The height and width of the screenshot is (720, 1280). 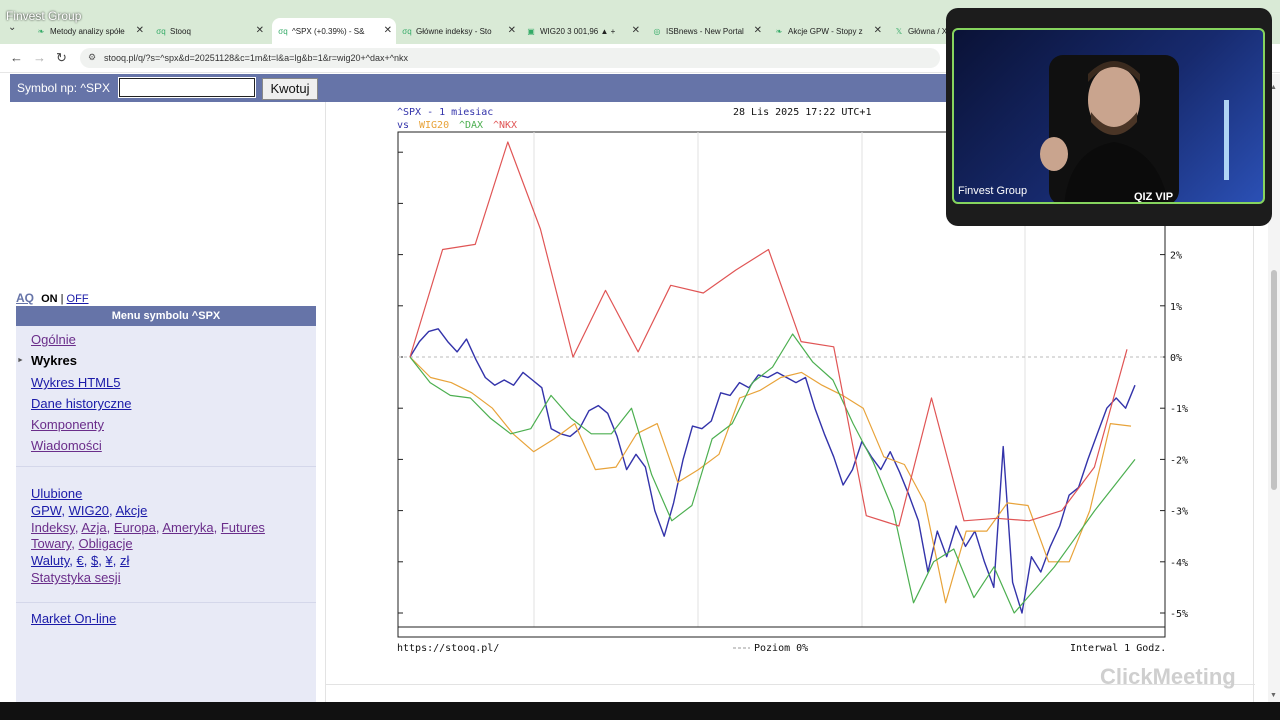 What do you see at coordinates (1179, 409) in the screenshot?
I see `y-tick-label: -1%` at bounding box center [1179, 409].